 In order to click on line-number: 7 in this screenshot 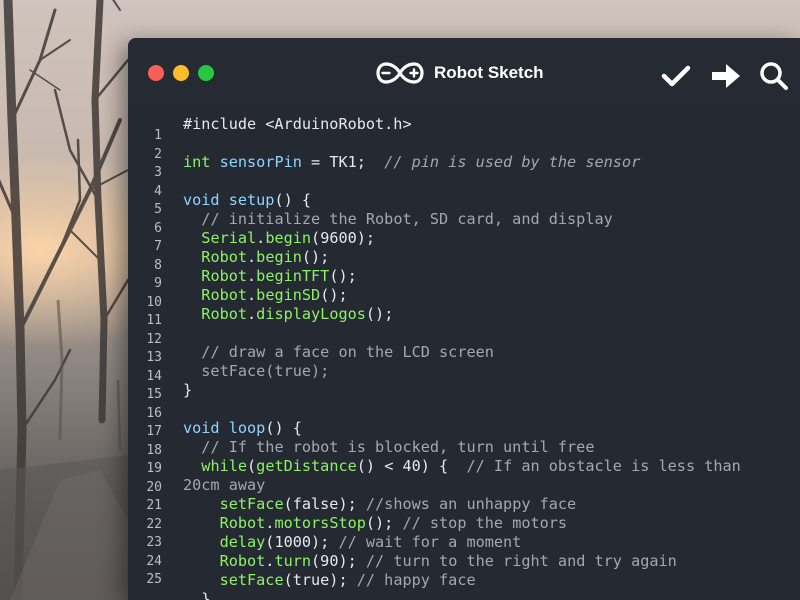, I will do `click(158, 246)`.